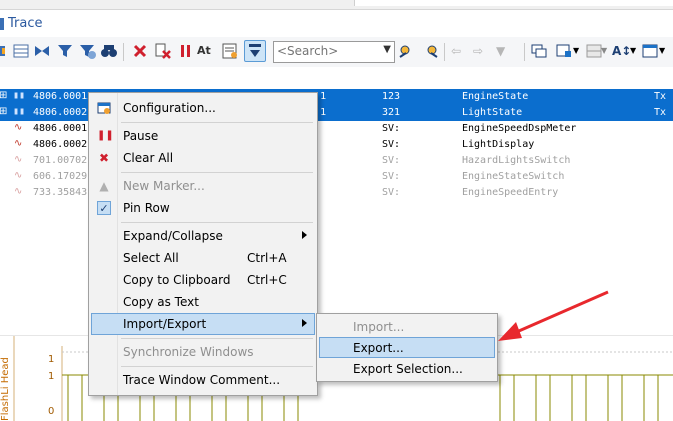 This screenshot has height=421, width=673. Describe the element at coordinates (391, 96) in the screenshot. I see `id-cell: 123` at that location.